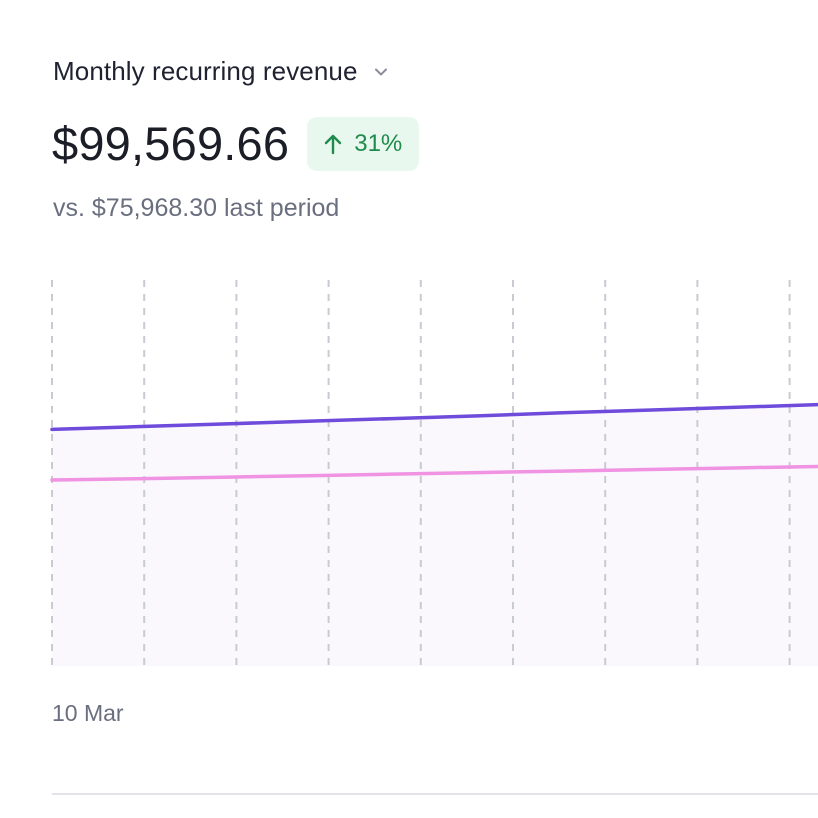 The height and width of the screenshot is (818, 818). I want to click on metric-title: Monthly recurring revenue, so click(205, 71).